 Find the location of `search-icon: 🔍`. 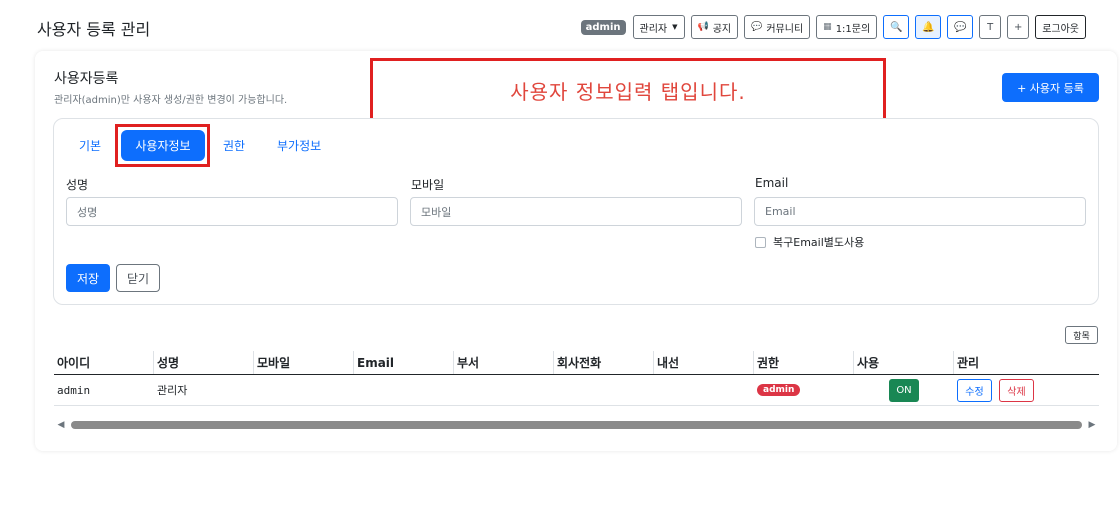

search-icon: 🔍 is located at coordinates (896, 27).